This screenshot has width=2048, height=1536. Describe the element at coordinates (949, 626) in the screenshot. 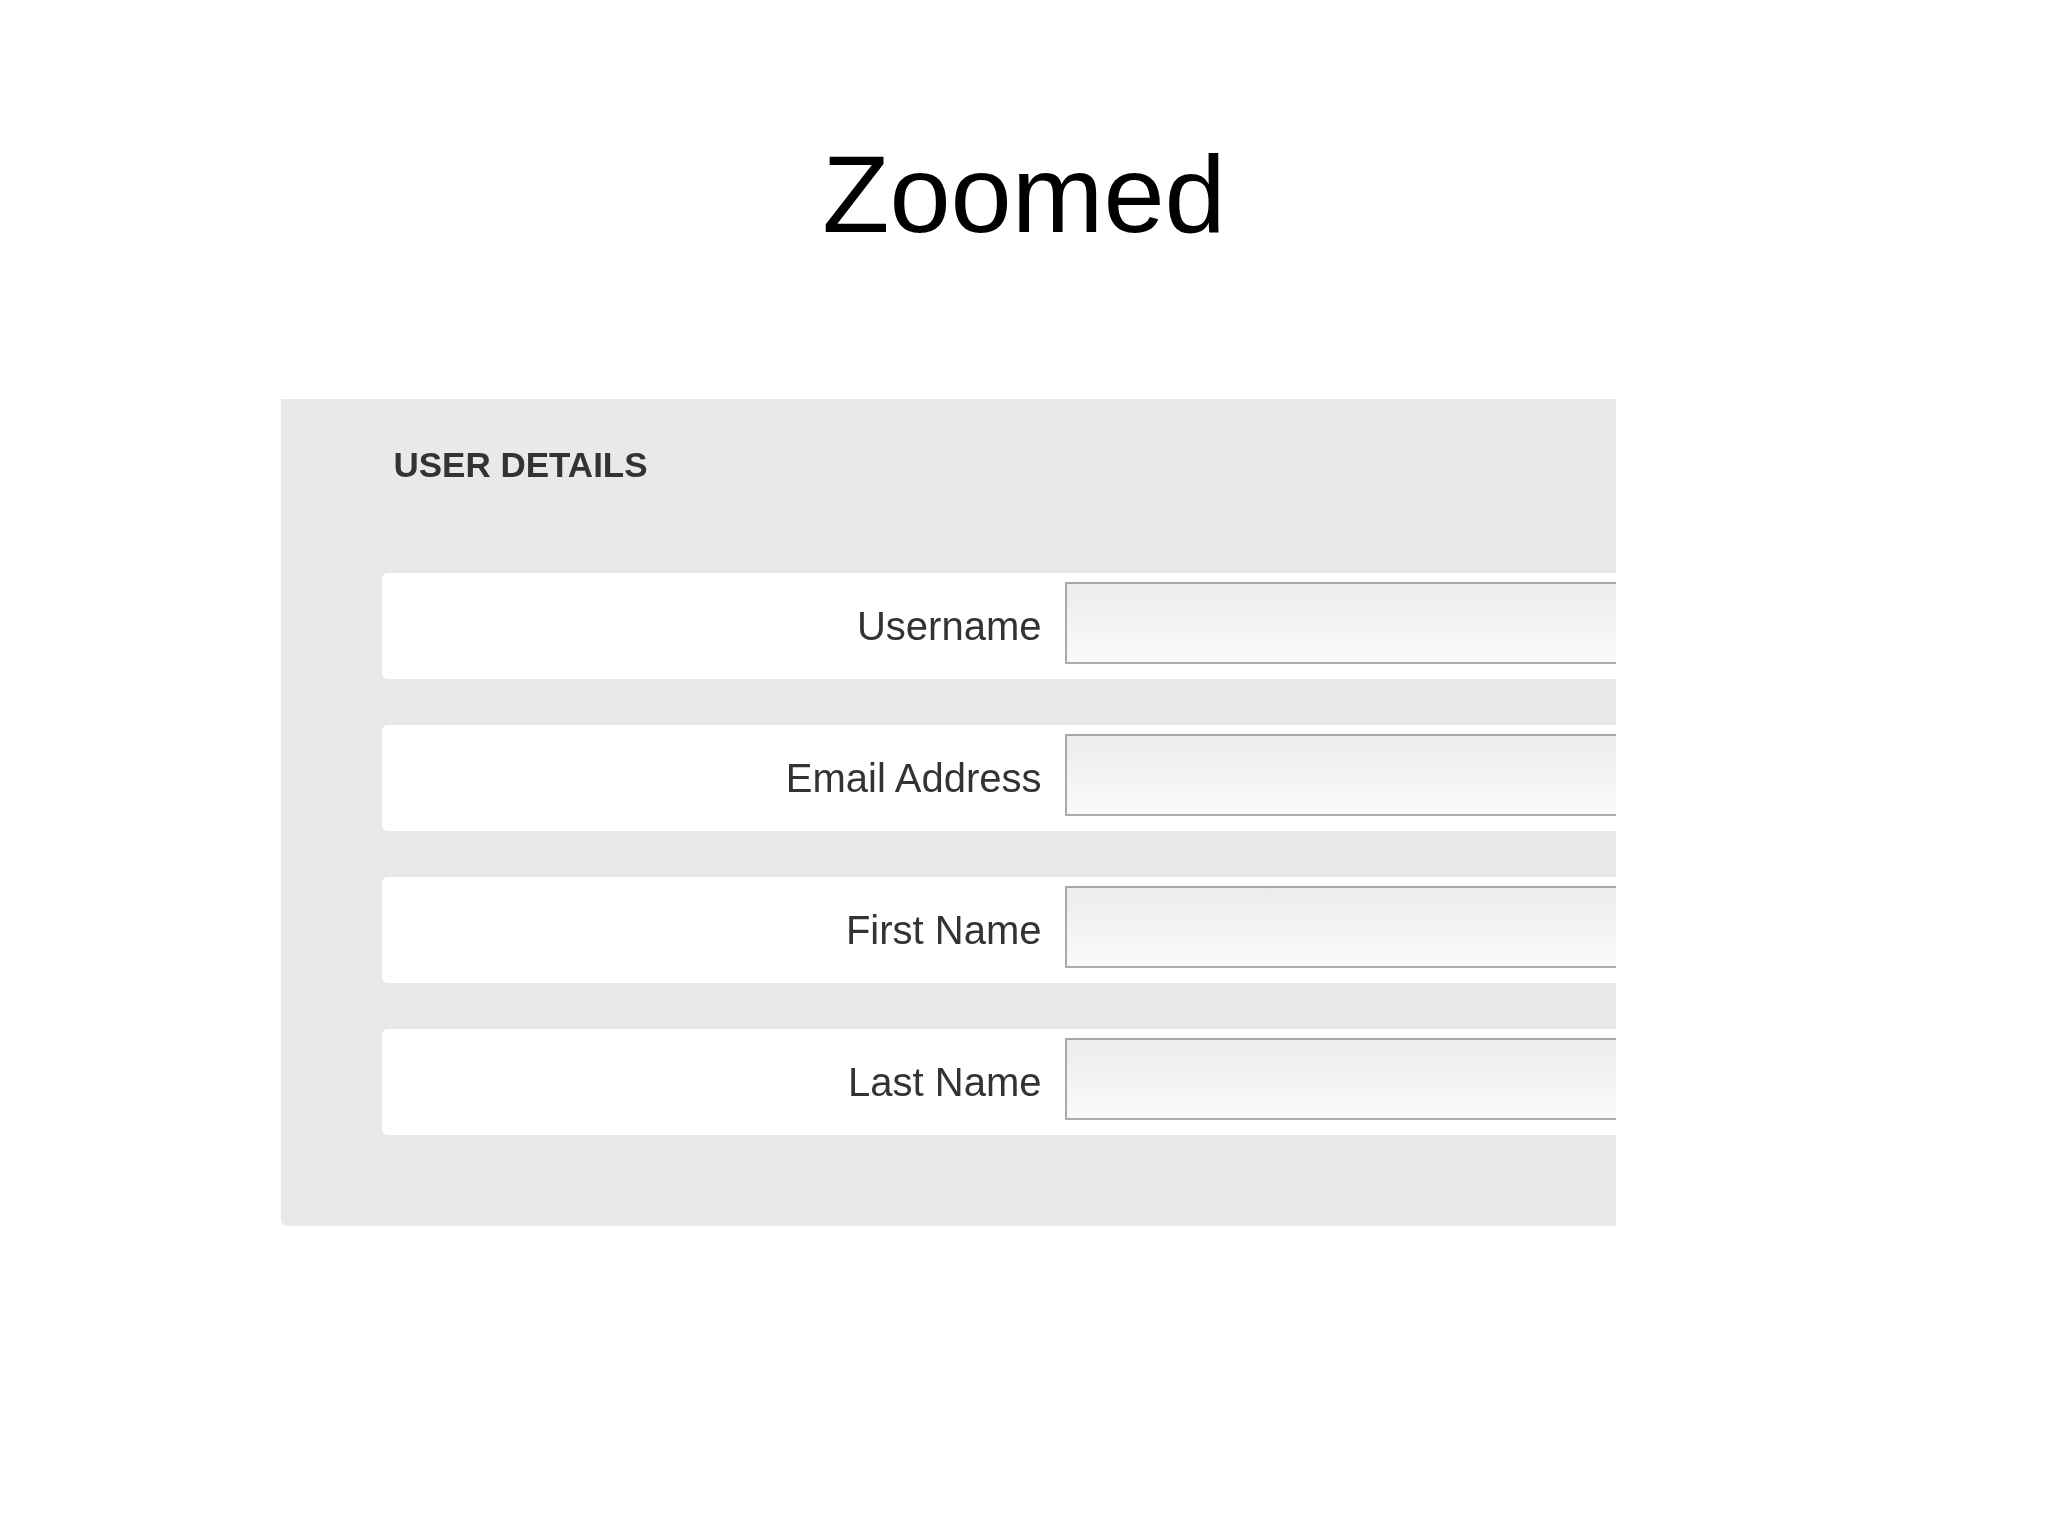

I see `field-label: Username` at that location.